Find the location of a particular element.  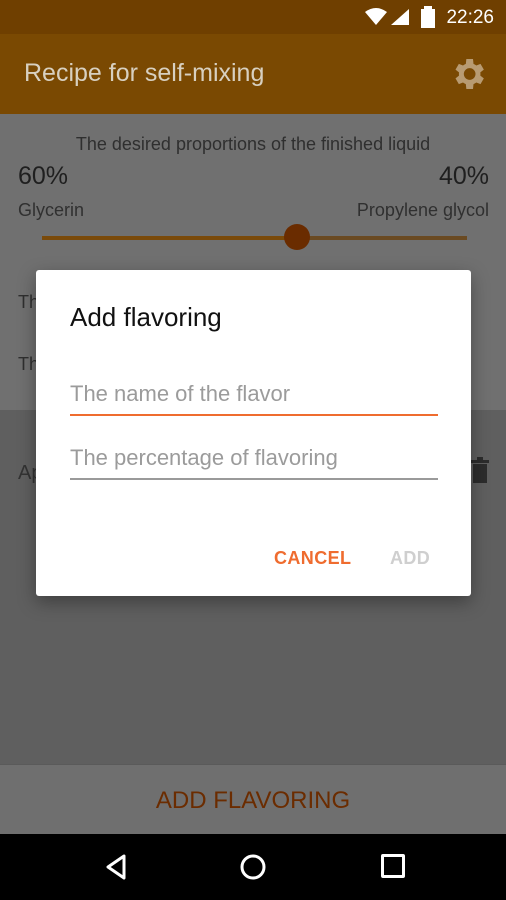

glycerin-label: Glycerin is located at coordinates (51, 210).